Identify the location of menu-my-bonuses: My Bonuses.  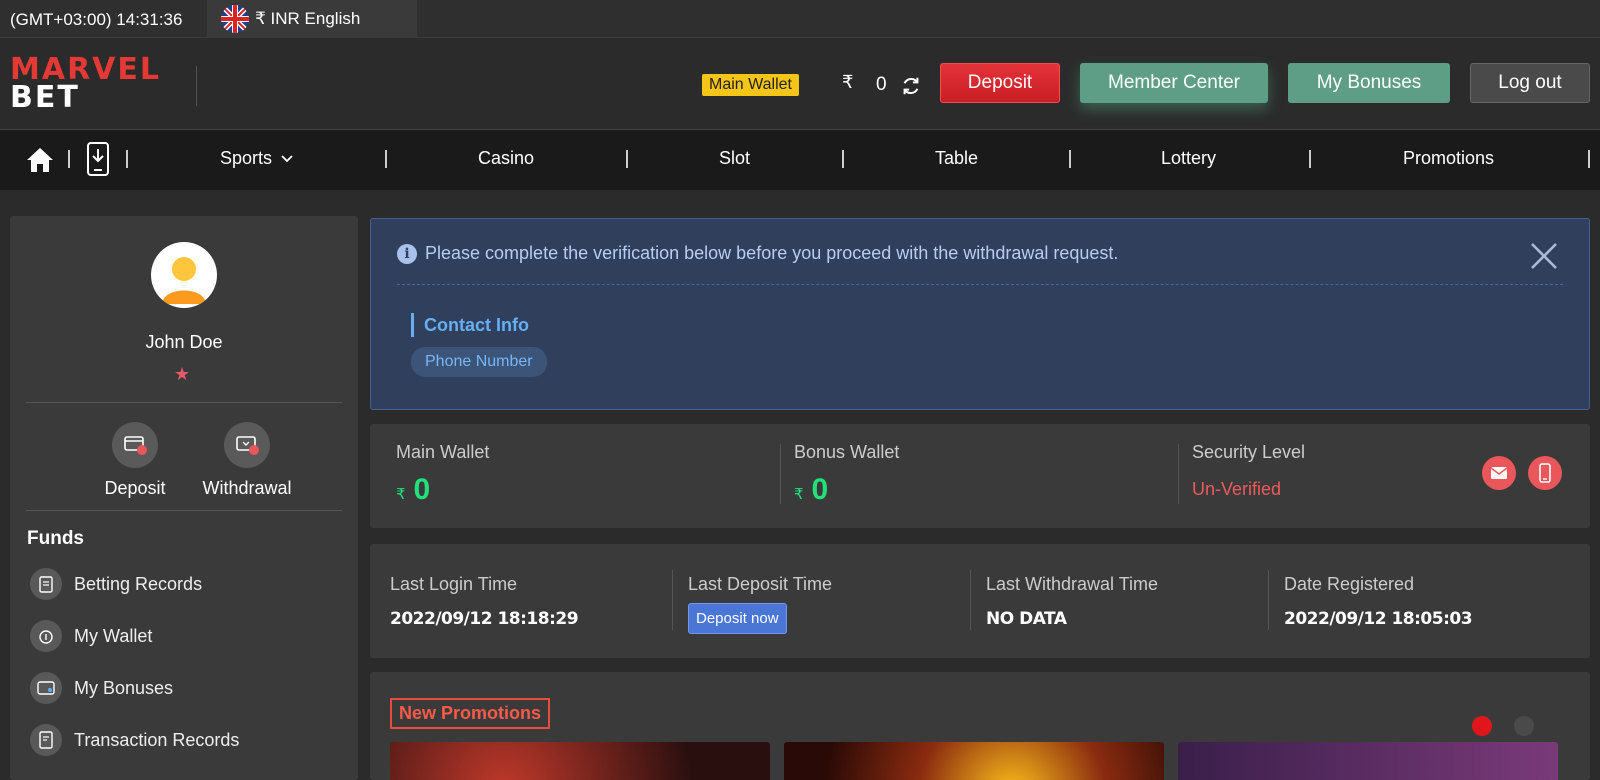
(101, 688).